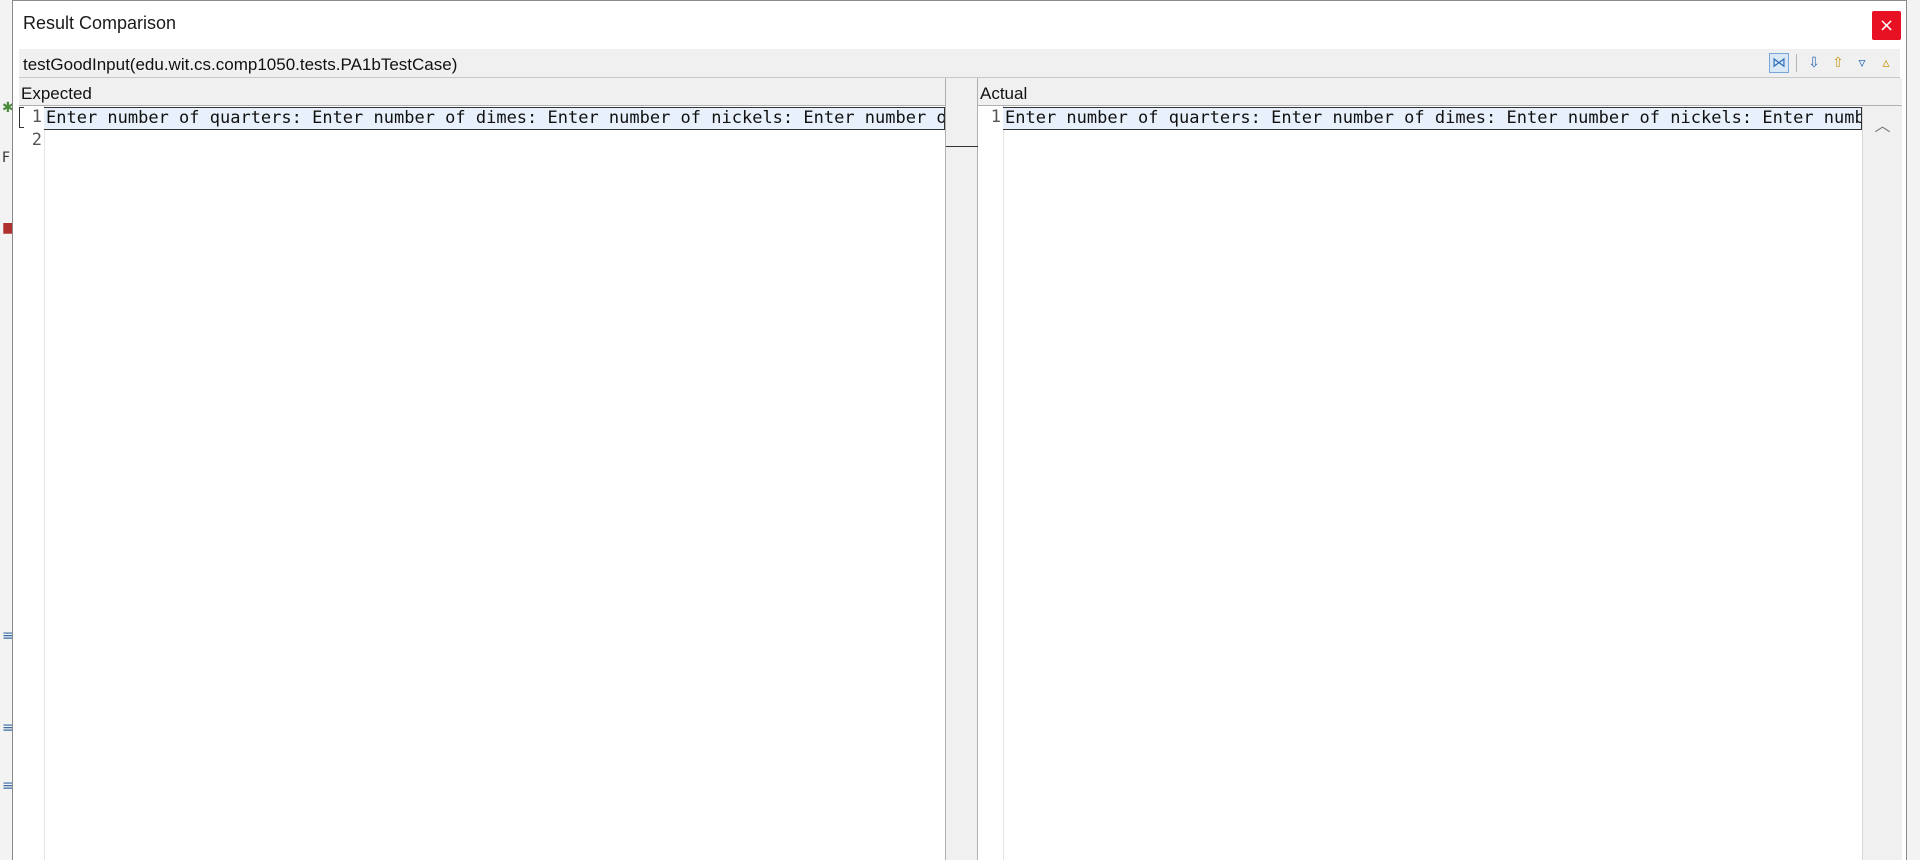  I want to click on expected-line-1: Enter number of quarters, so click(494, 118).